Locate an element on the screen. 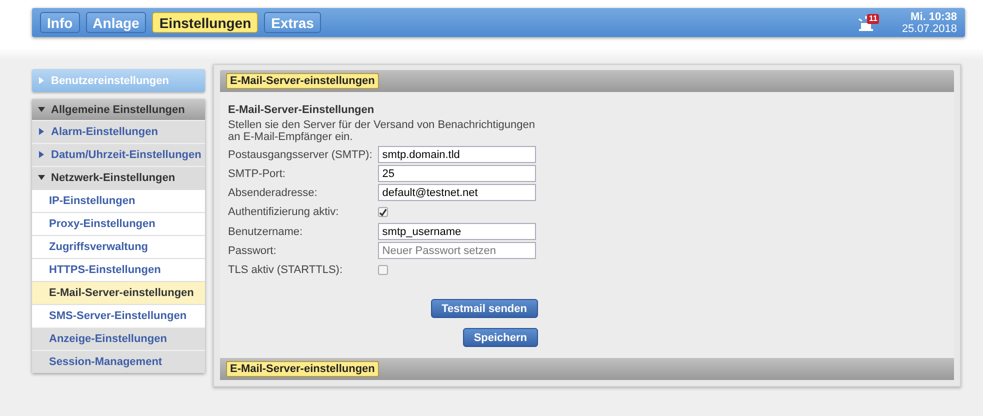 This screenshot has height=416, width=983. section-description: Stellen sie den Server für der Versand von Benachrichtigungen an E-Mail-Empfänger ein. is located at coordinates (382, 131).